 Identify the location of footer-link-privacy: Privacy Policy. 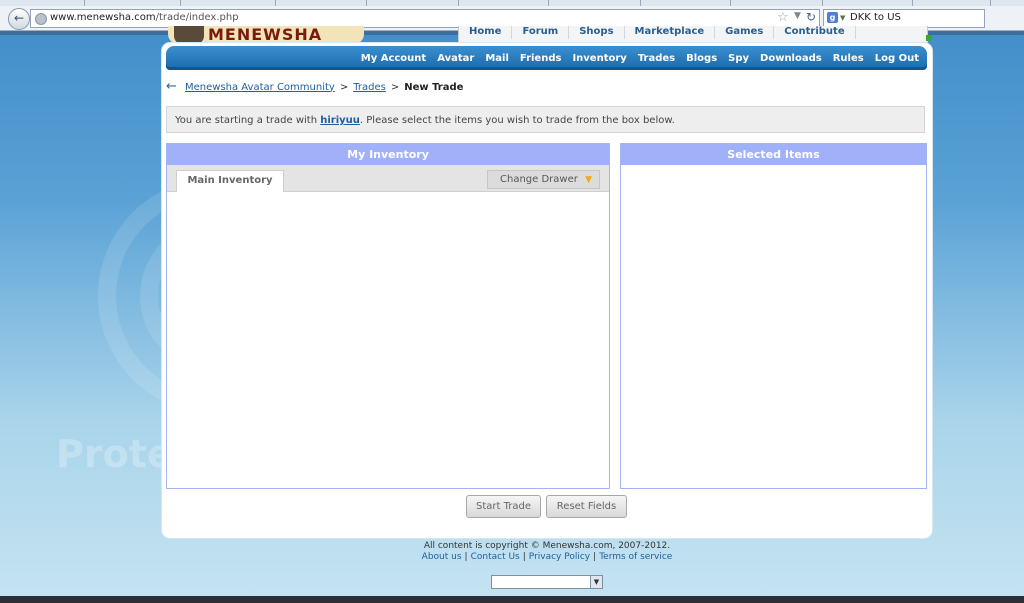
(559, 557).